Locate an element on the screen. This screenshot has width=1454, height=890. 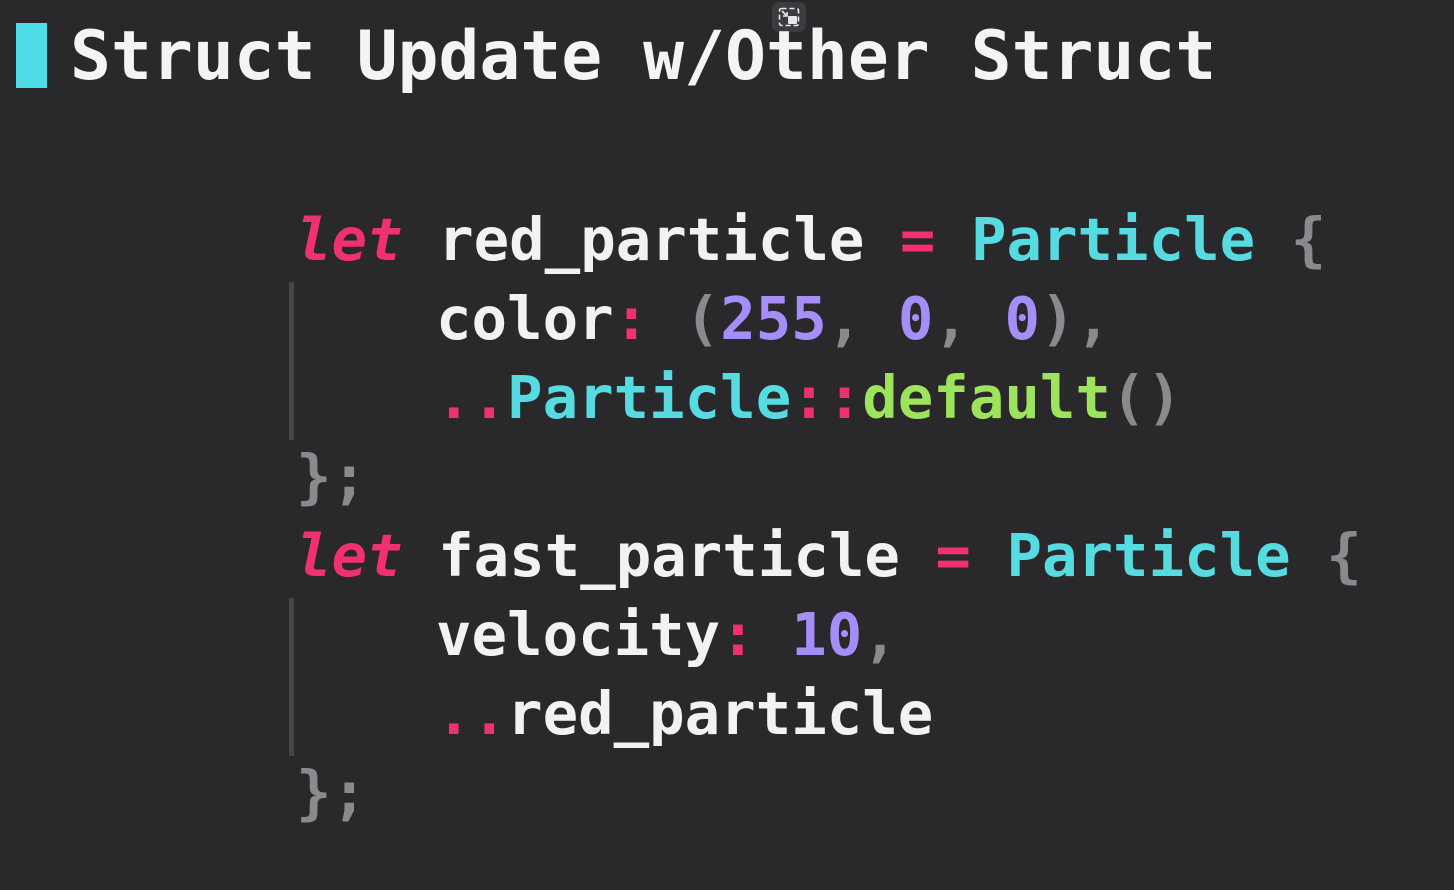
code-line-7: ..red_particle is located at coordinates (829, 713).